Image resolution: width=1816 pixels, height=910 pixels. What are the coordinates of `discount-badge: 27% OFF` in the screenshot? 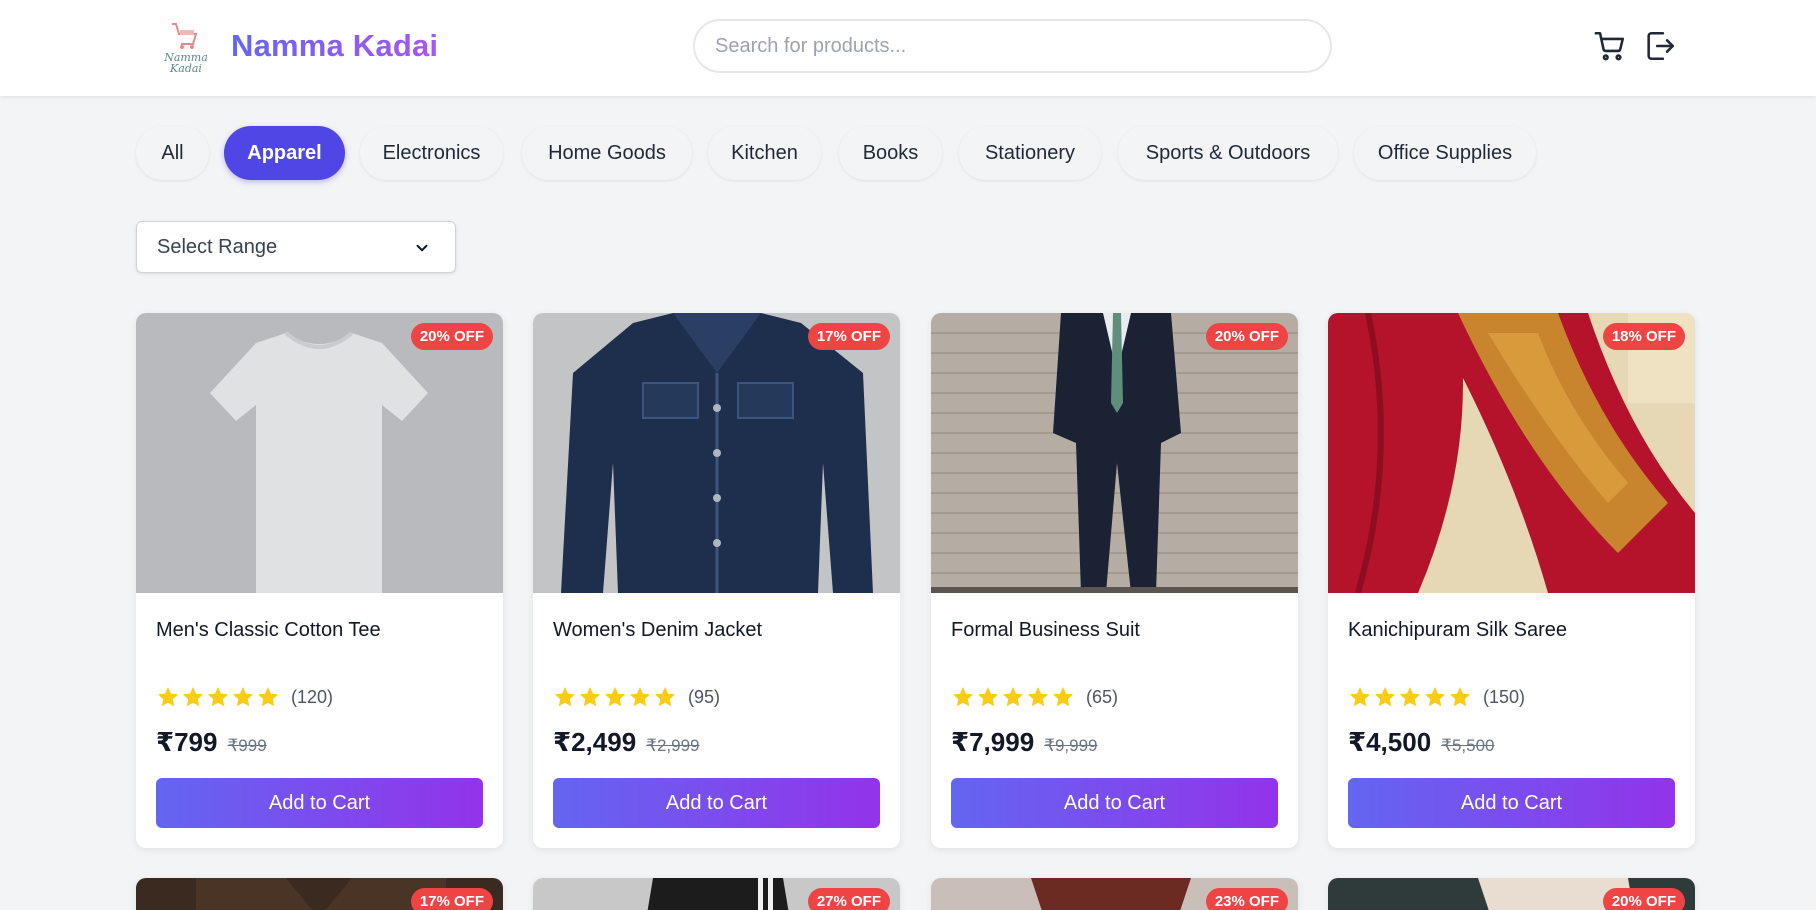 It's located at (848, 899).